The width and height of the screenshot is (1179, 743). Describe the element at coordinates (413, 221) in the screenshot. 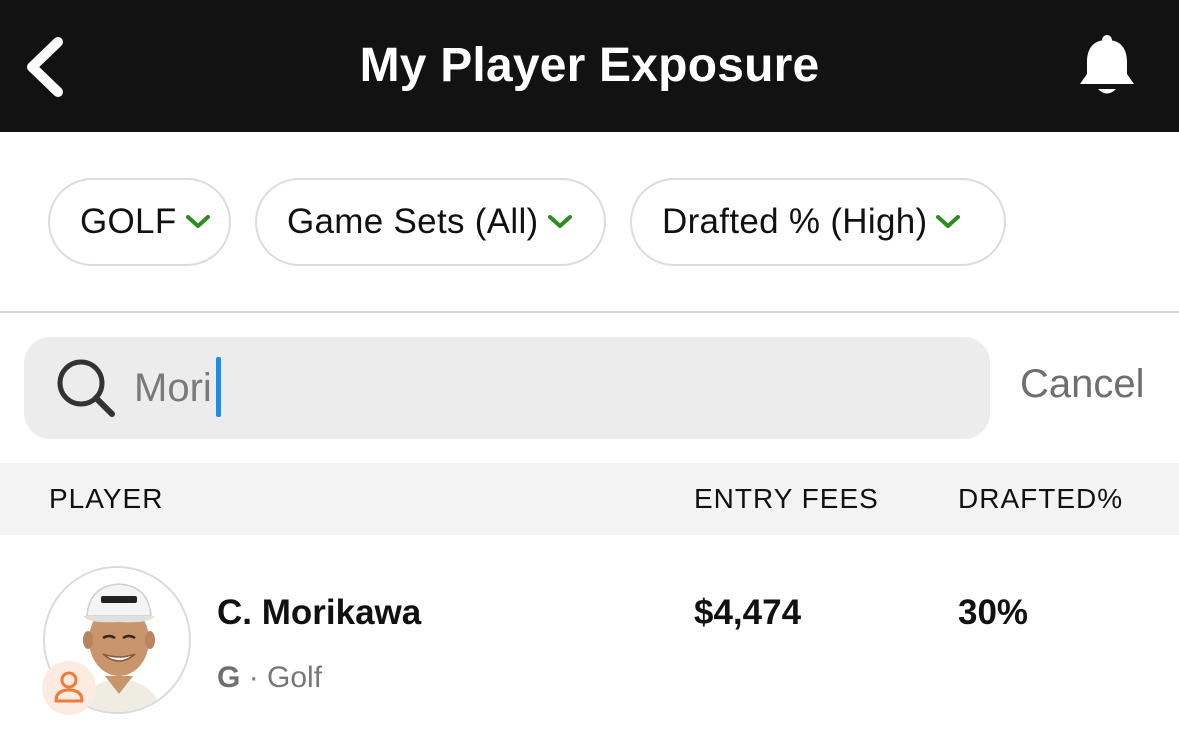

I see `game-sets-filter-label: Game Sets (All)` at that location.